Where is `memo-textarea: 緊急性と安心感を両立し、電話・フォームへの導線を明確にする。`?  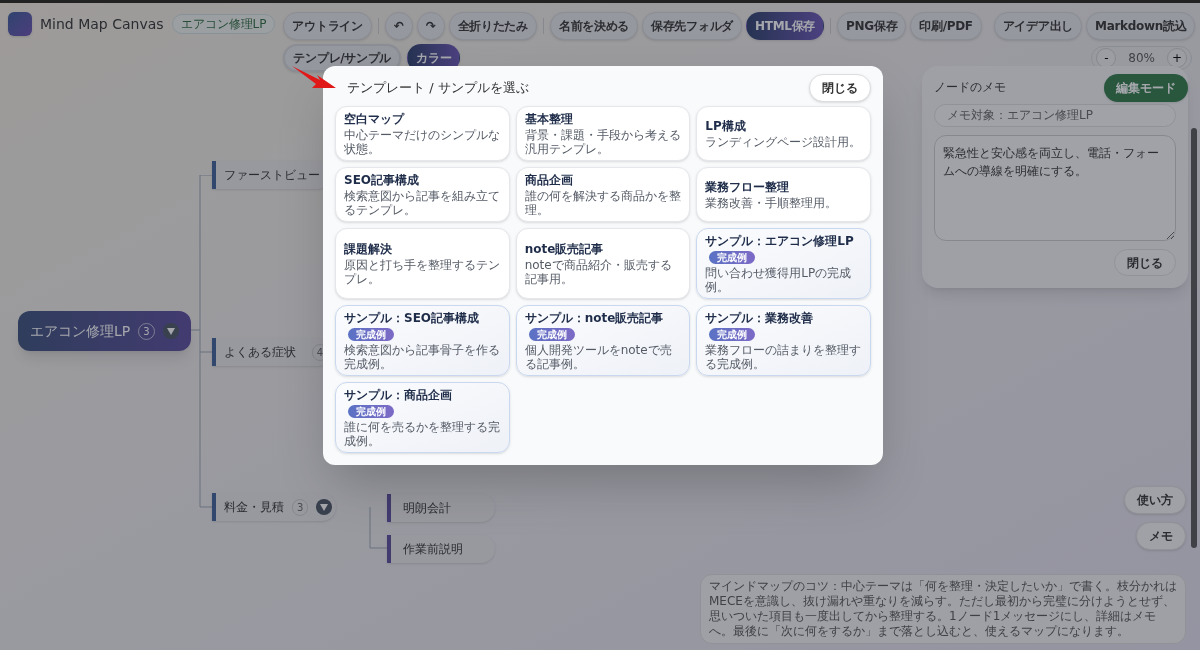 memo-textarea: 緊急性と安心感を両立し、電話・フォームへの導線を明確にする。 is located at coordinates (1055, 188).